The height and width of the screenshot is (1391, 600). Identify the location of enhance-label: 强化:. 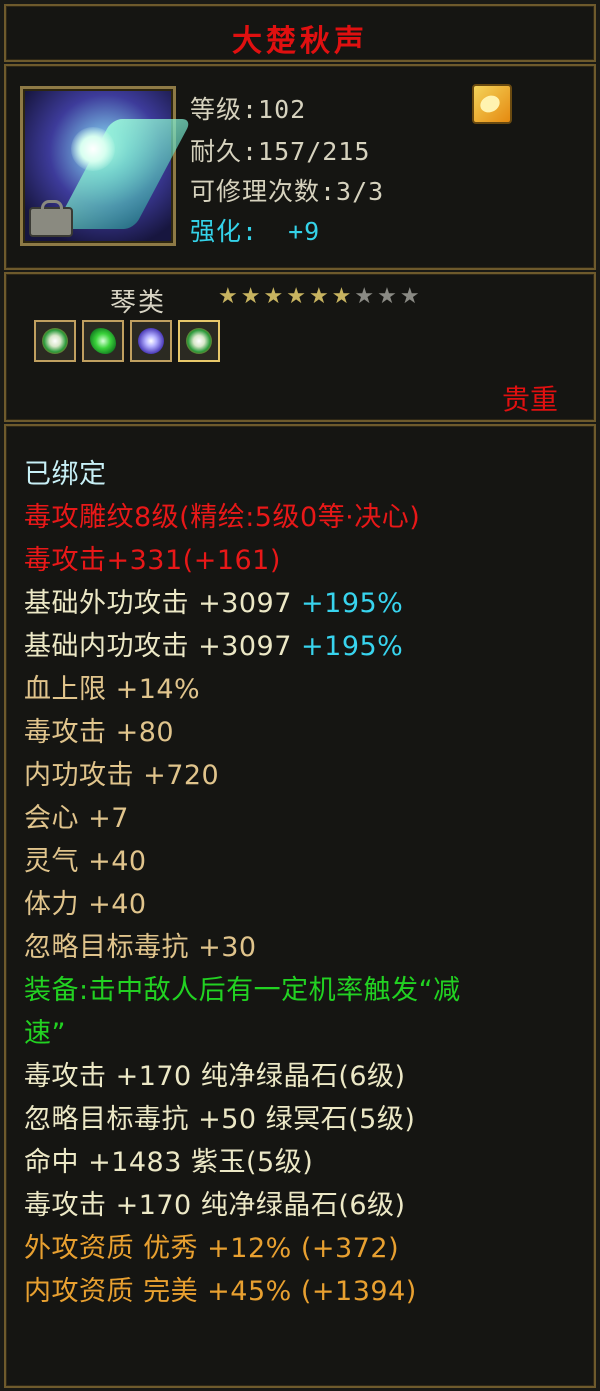
(224, 231).